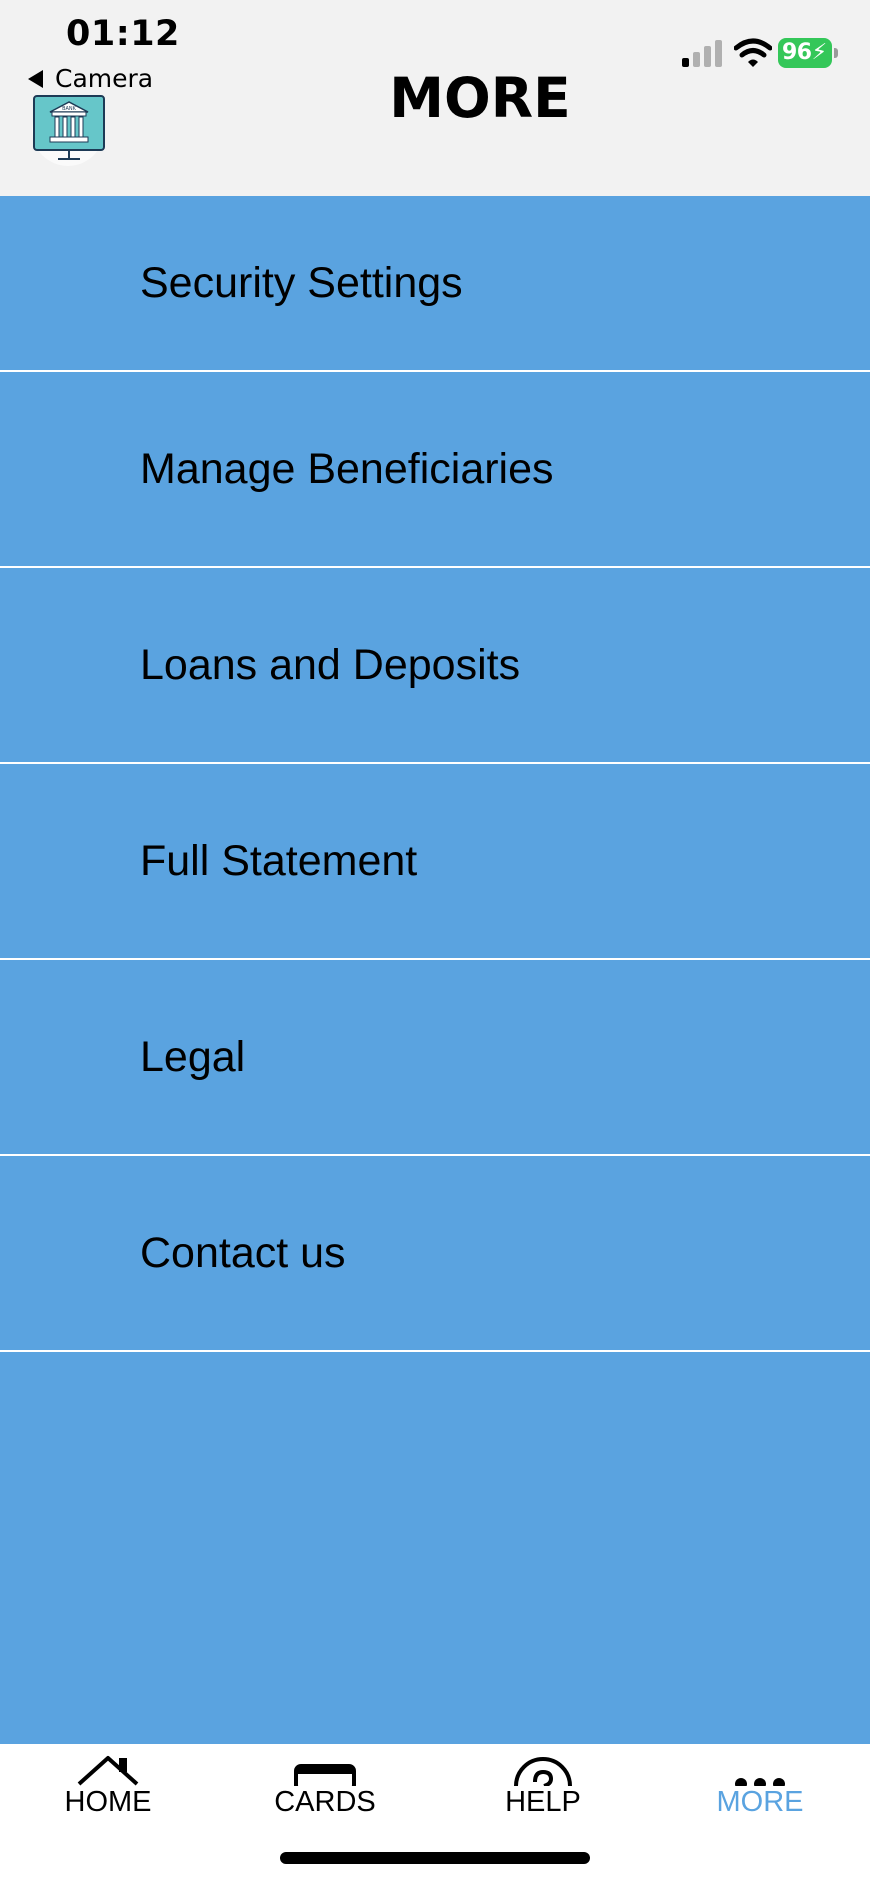 This screenshot has width=870, height=1884. Describe the element at coordinates (435, 1858) in the screenshot. I see `home-indicator` at that location.